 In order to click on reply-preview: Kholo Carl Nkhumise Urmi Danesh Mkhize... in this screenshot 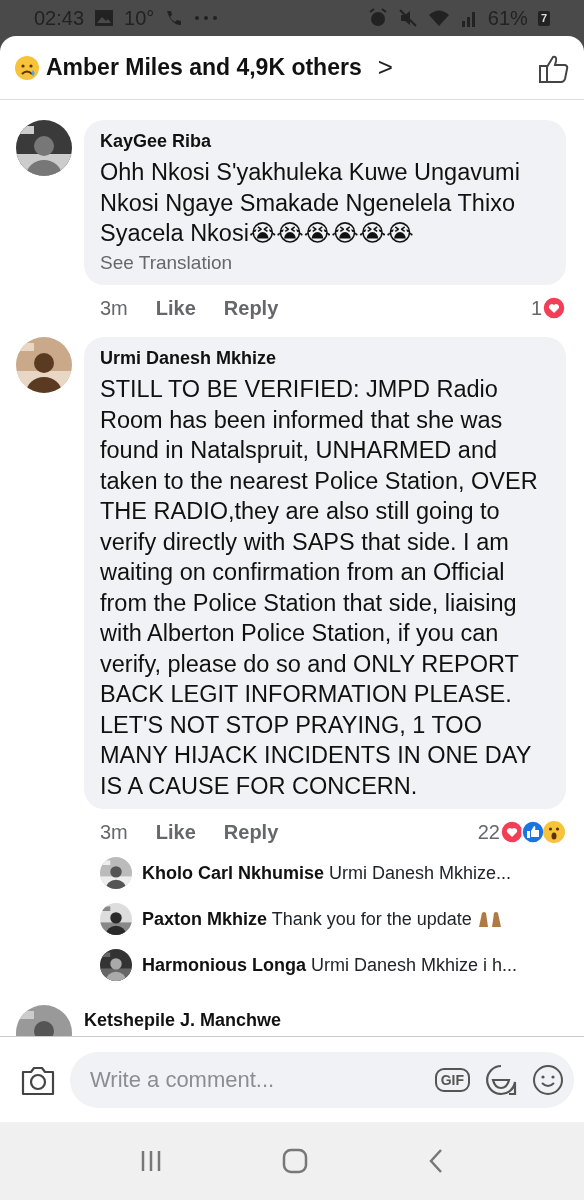, I will do `click(327, 873)`.